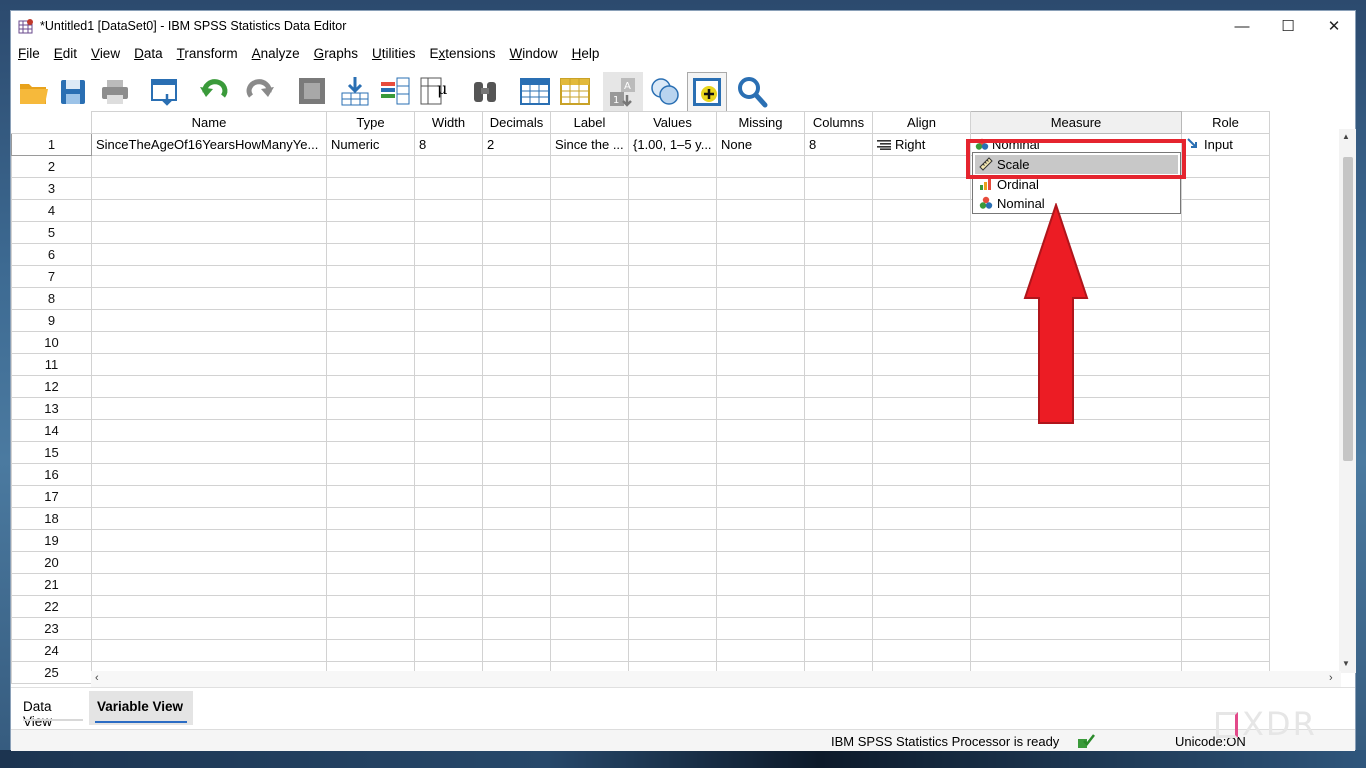 This screenshot has width=1366, height=768. What do you see at coordinates (51, 254) in the screenshot?
I see `row-number: 6` at bounding box center [51, 254].